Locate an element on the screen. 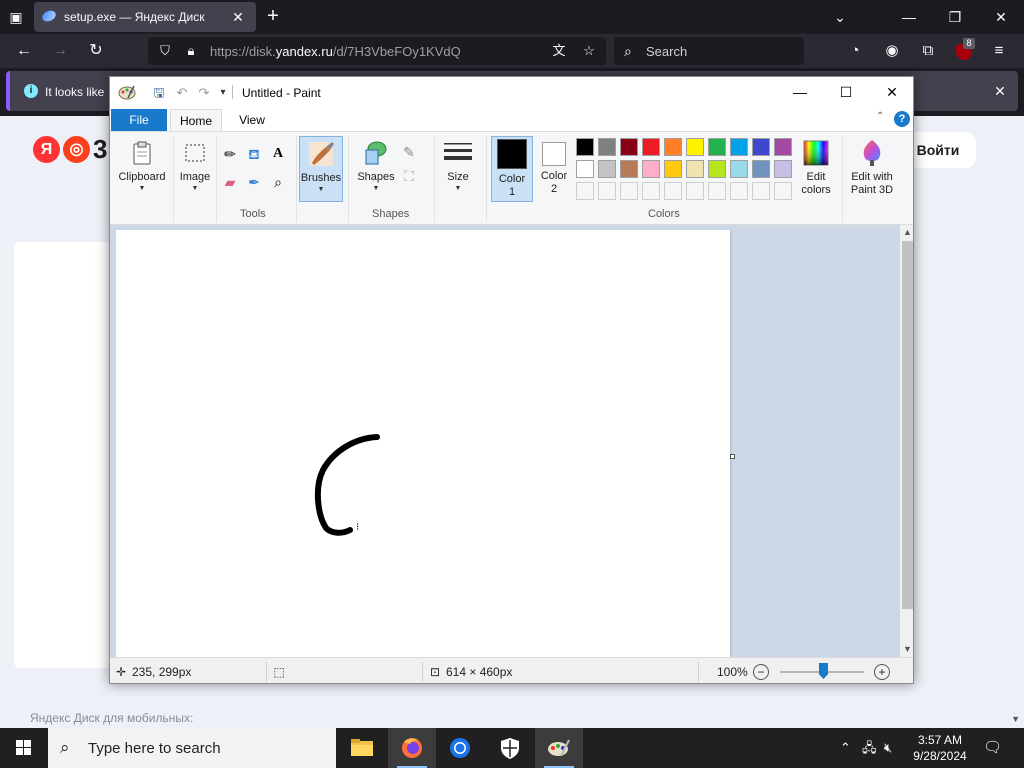  paint-close-button: ✕ is located at coordinates (891, 92).